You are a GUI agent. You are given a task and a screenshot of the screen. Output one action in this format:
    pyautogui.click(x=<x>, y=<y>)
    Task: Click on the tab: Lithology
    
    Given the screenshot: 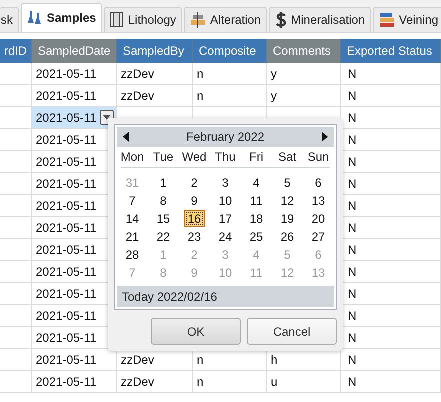 What is the action you would take?
    pyautogui.click(x=143, y=19)
    